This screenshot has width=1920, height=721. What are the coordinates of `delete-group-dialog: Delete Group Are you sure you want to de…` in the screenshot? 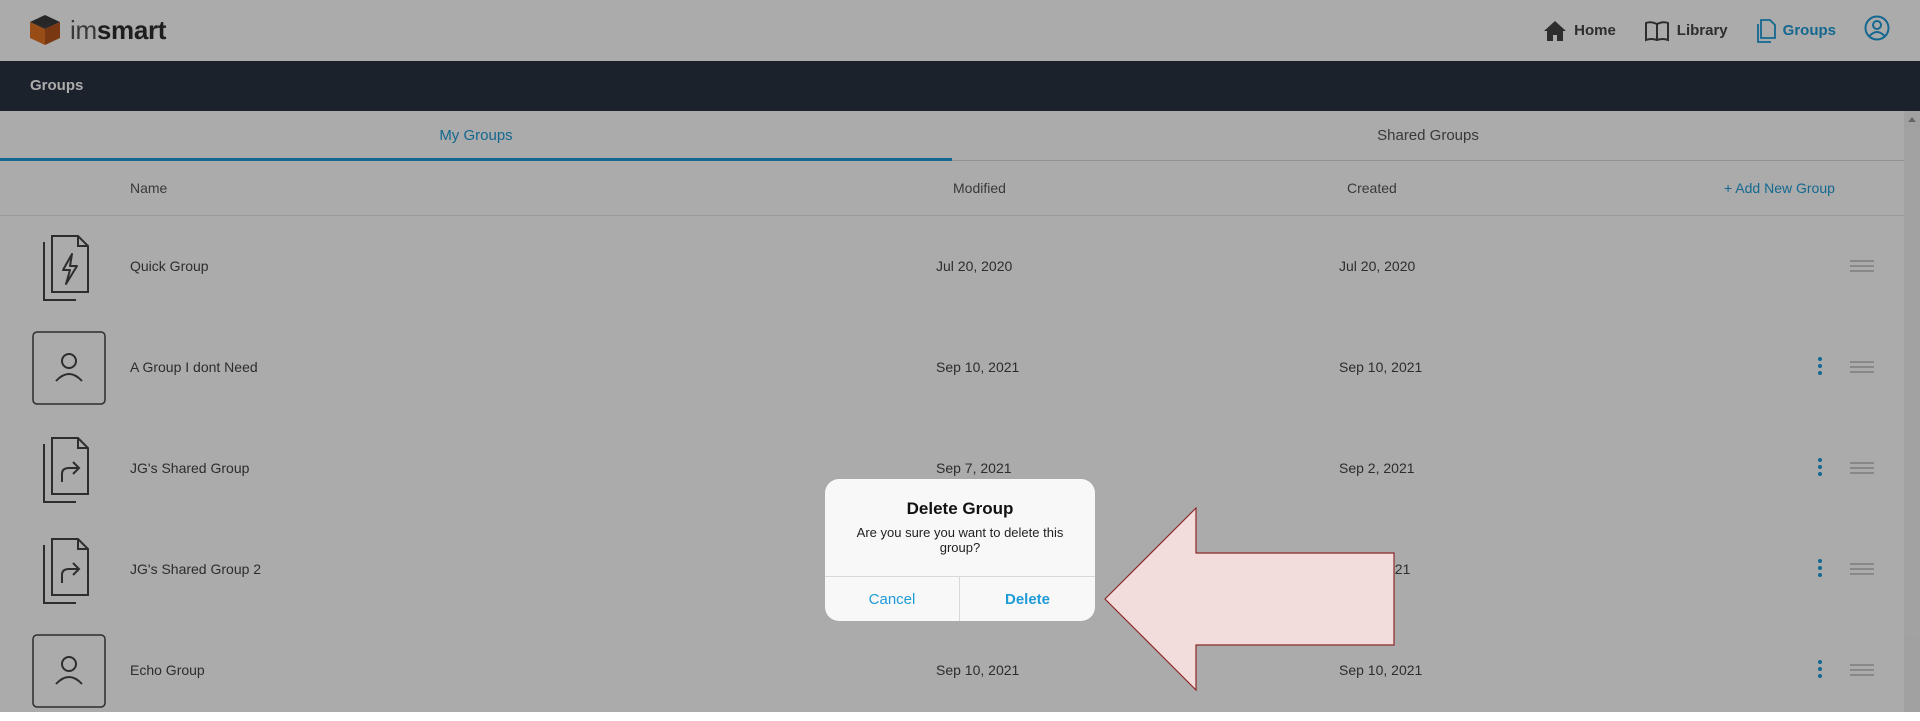 It's located at (960, 550).